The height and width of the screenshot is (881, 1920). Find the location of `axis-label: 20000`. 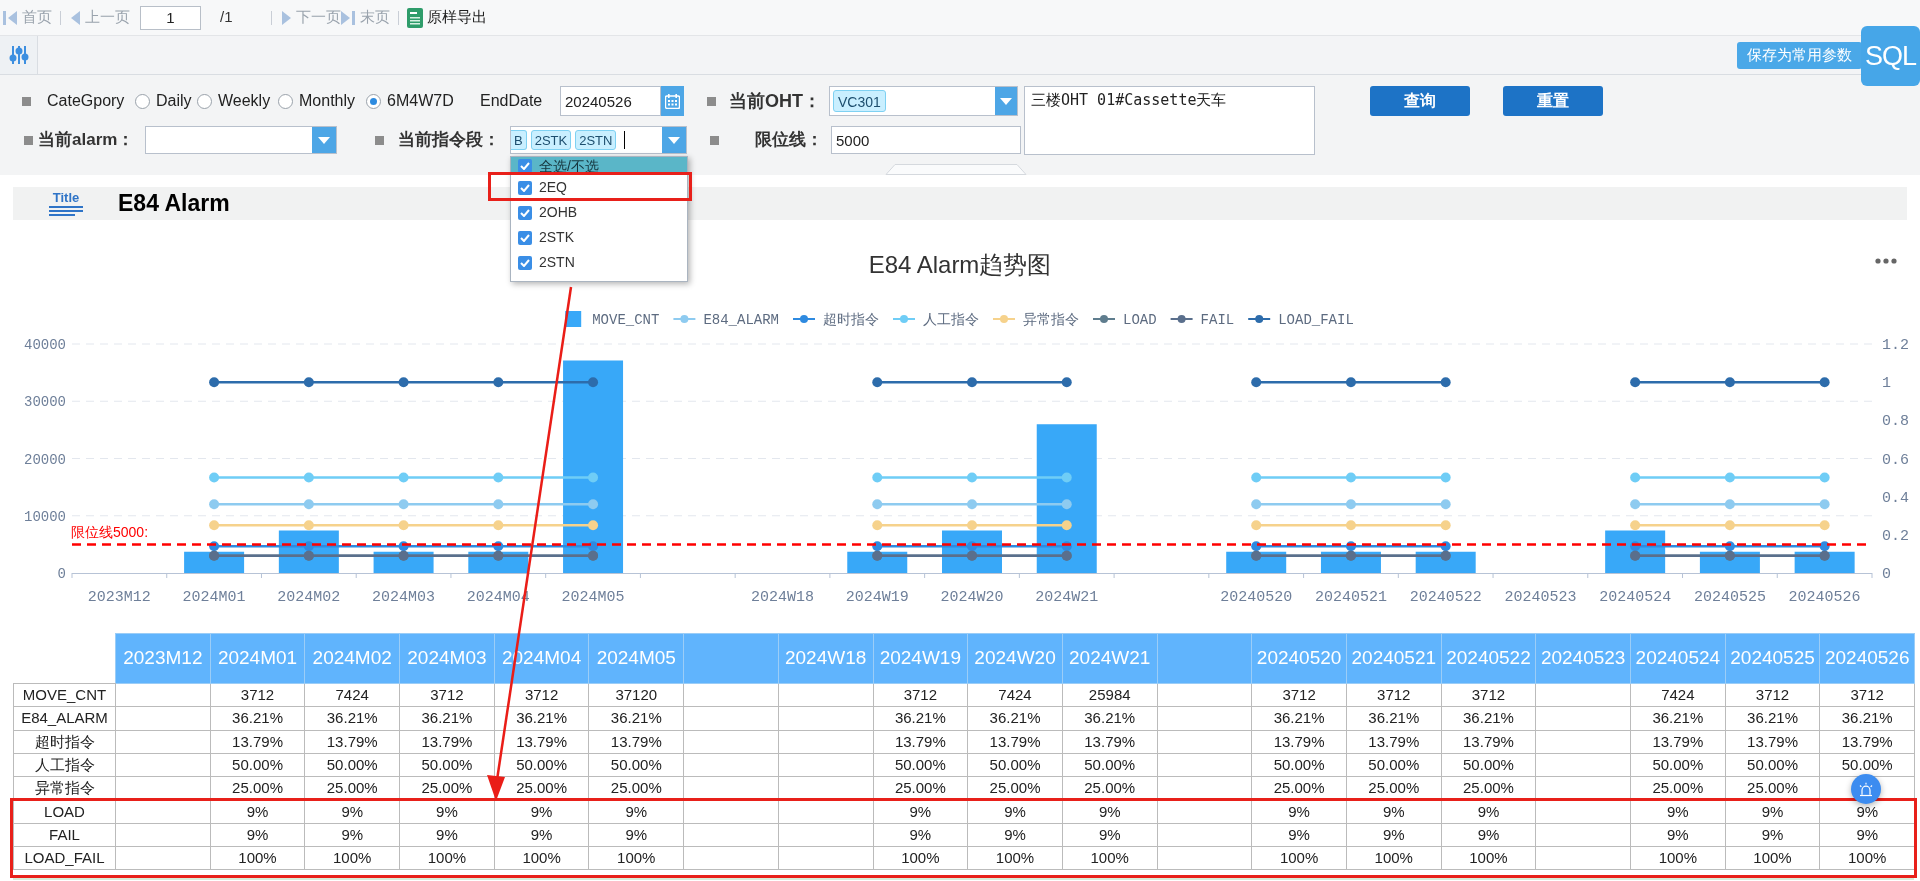

axis-label: 20000 is located at coordinates (45, 459).